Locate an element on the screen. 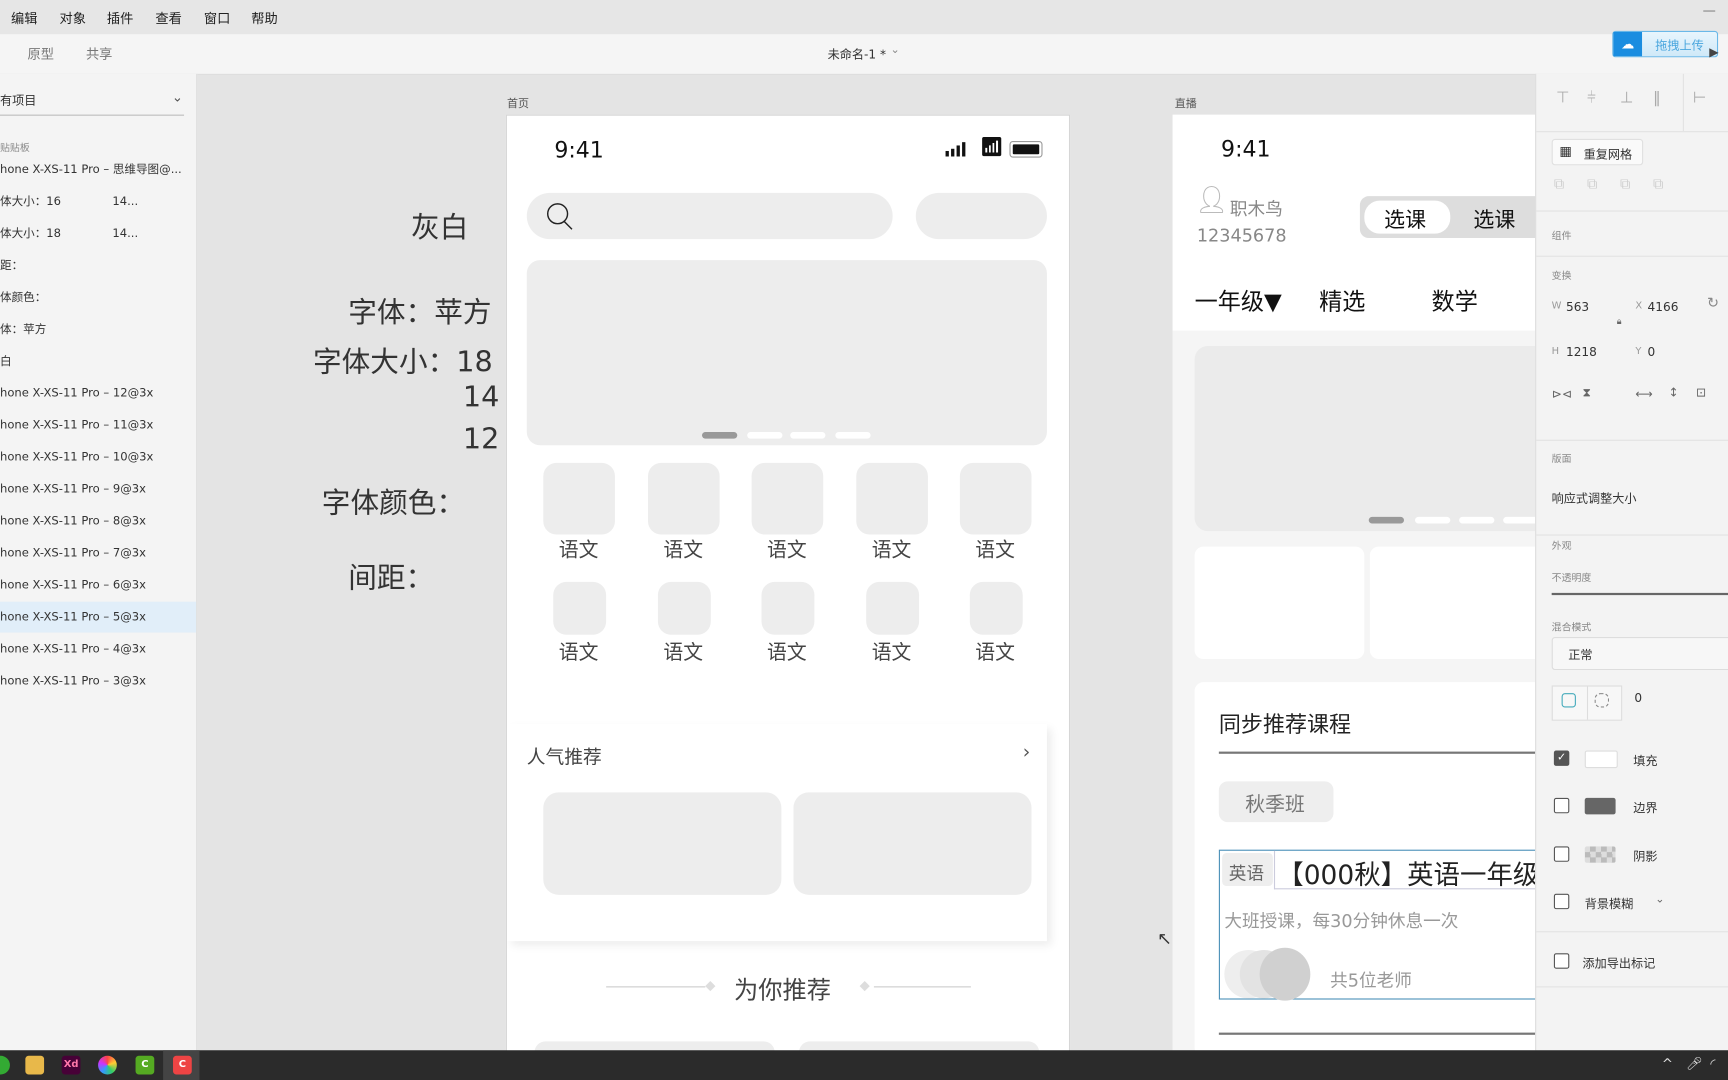 This screenshot has height=1080, width=1728. flip-horizontal-icon: ⊳⊲ is located at coordinates (1562, 394).